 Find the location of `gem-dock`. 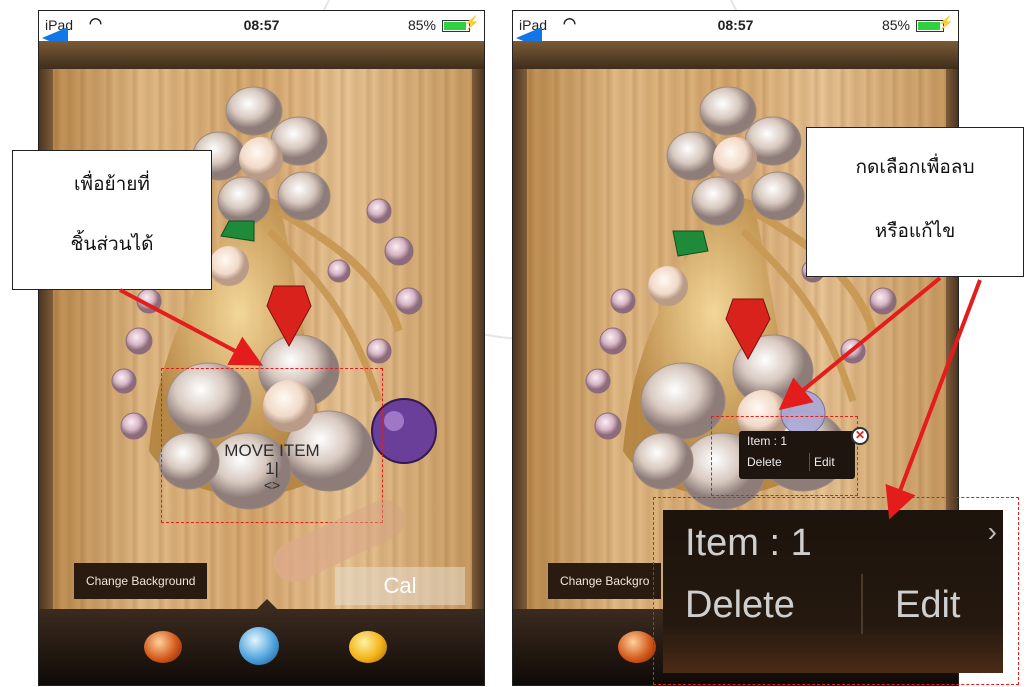

gem-dock is located at coordinates (261, 642).